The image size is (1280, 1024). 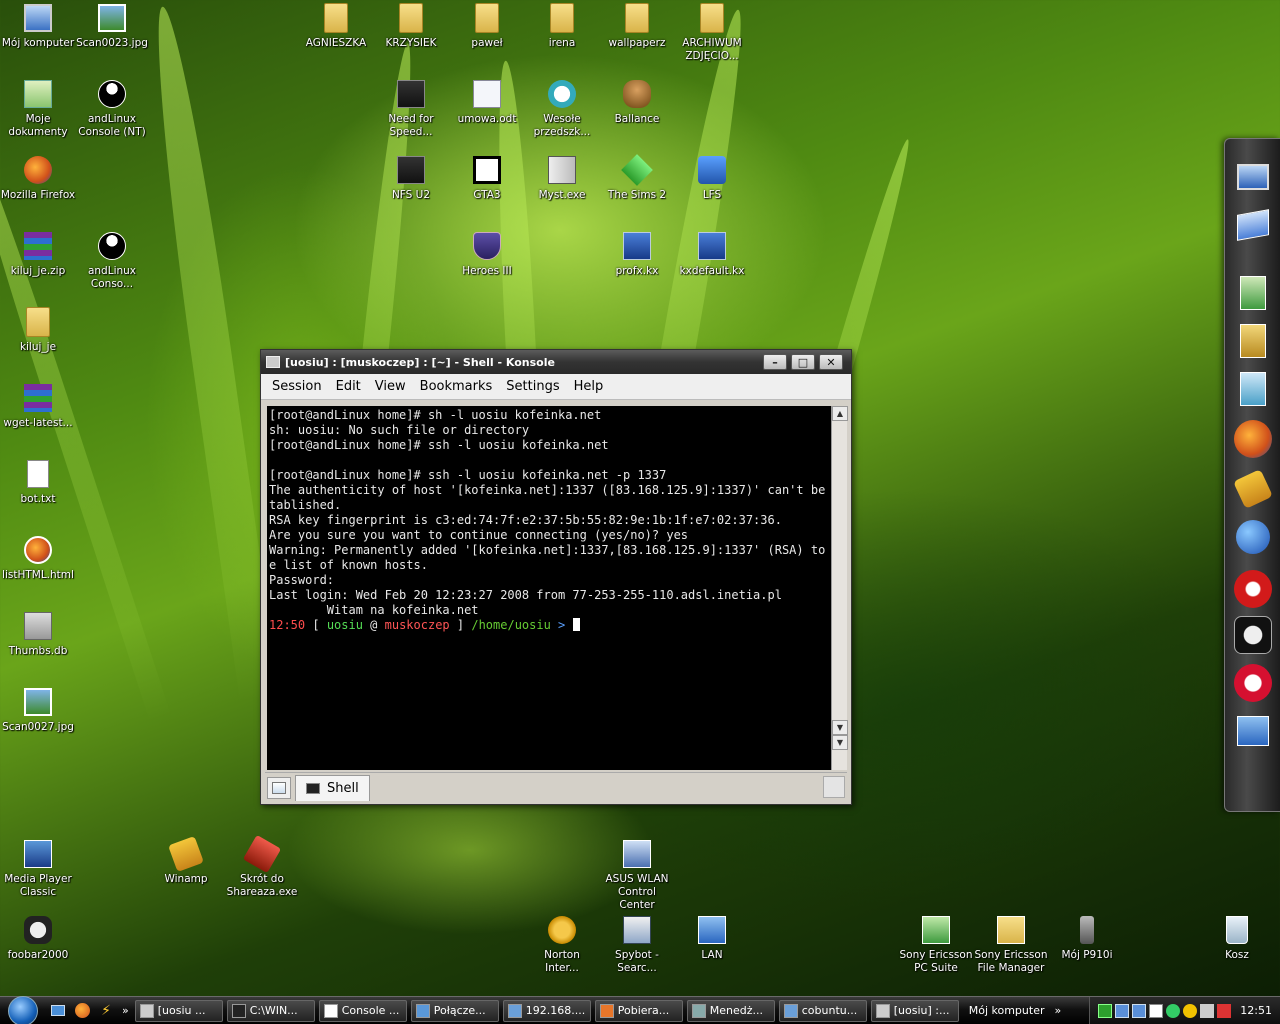 What do you see at coordinates (106, 1011) in the screenshot?
I see `quicklaunch-winamp-icon: ⚡` at bounding box center [106, 1011].